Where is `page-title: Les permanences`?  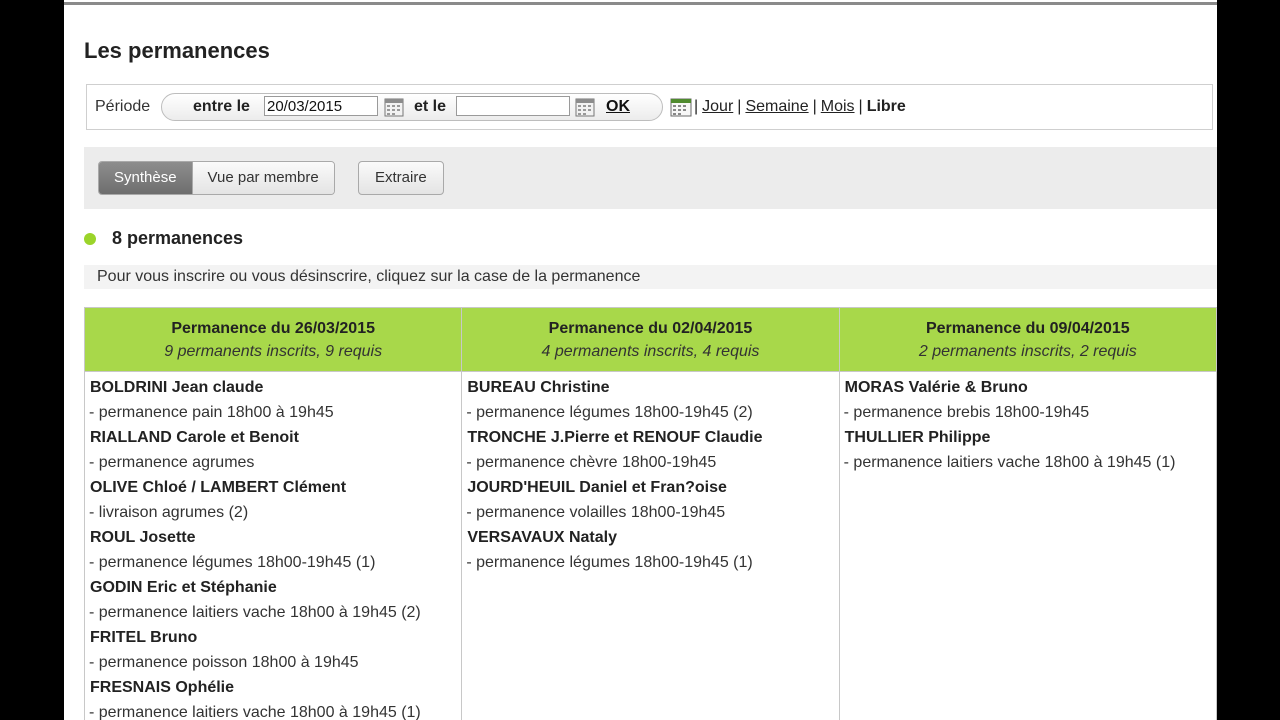 page-title: Les permanences is located at coordinates (177, 50).